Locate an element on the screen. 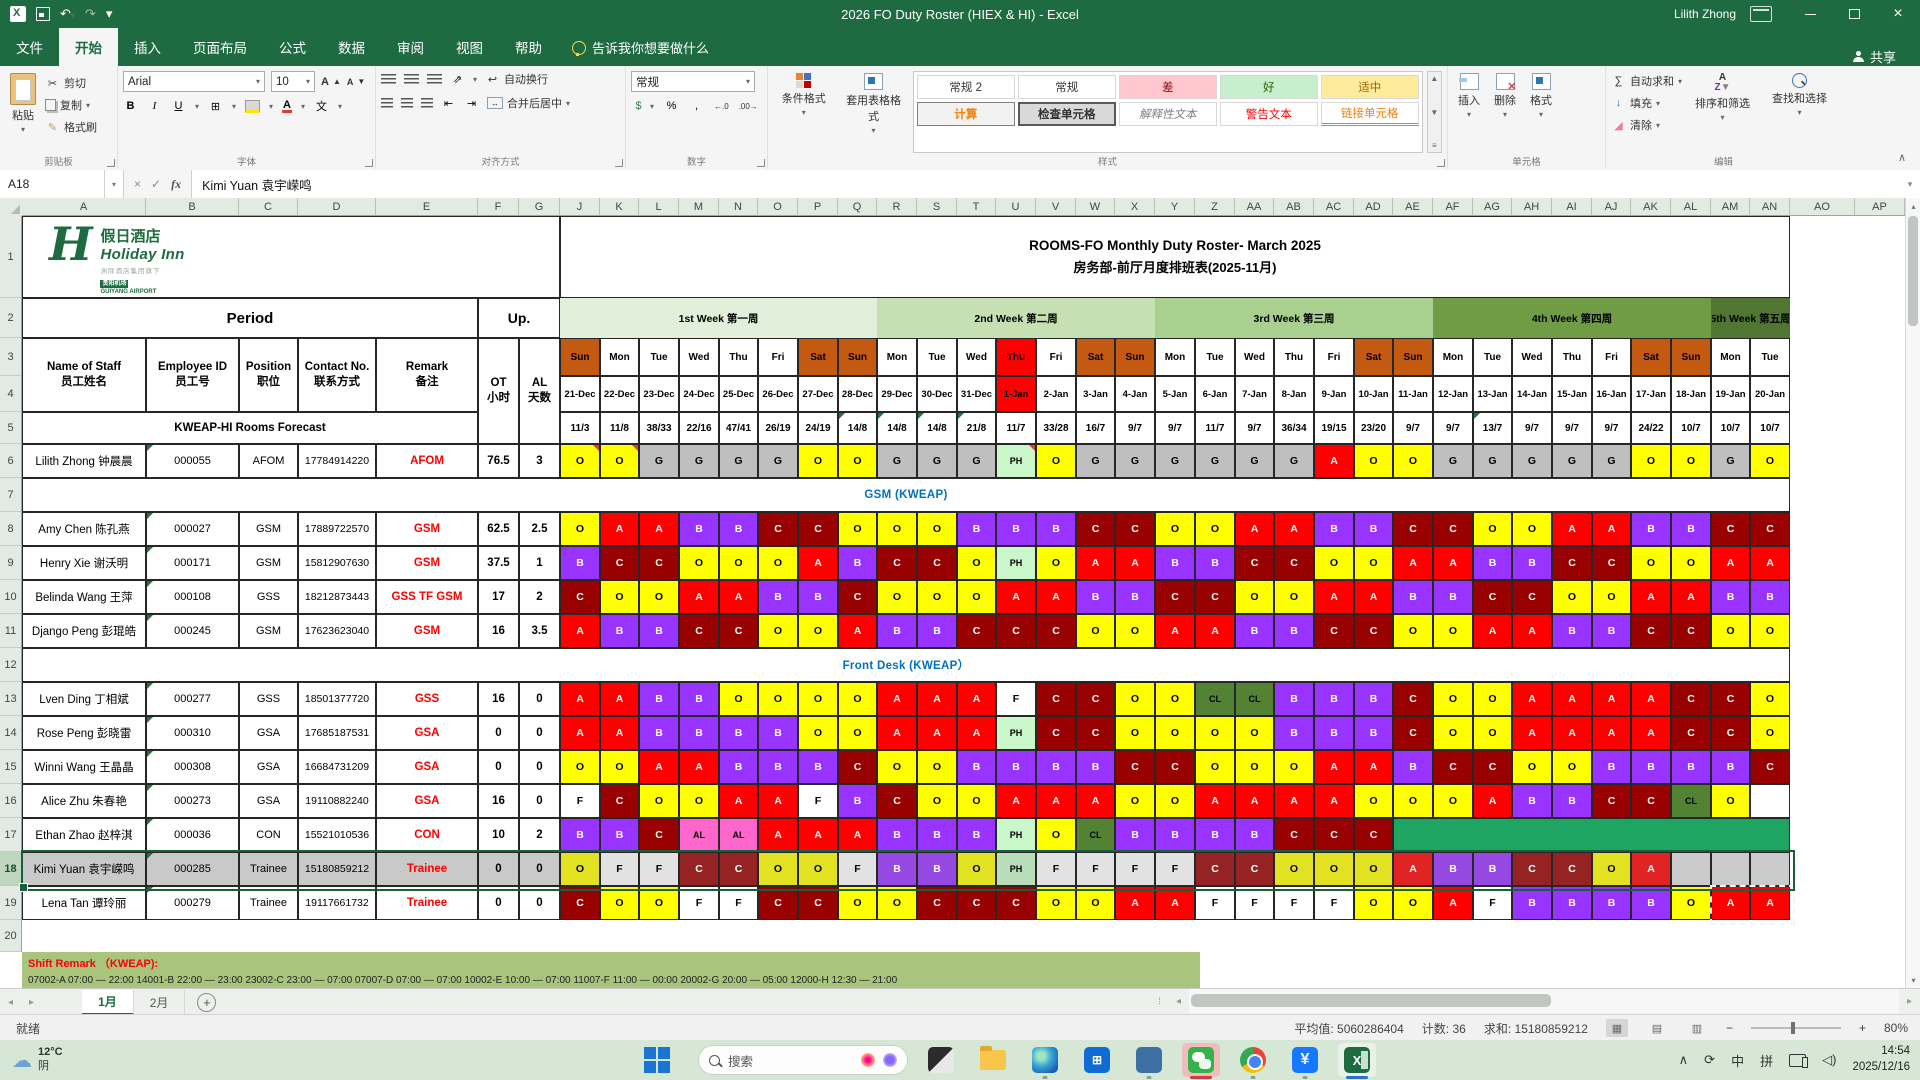  col-header-J: J is located at coordinates (580, 207).